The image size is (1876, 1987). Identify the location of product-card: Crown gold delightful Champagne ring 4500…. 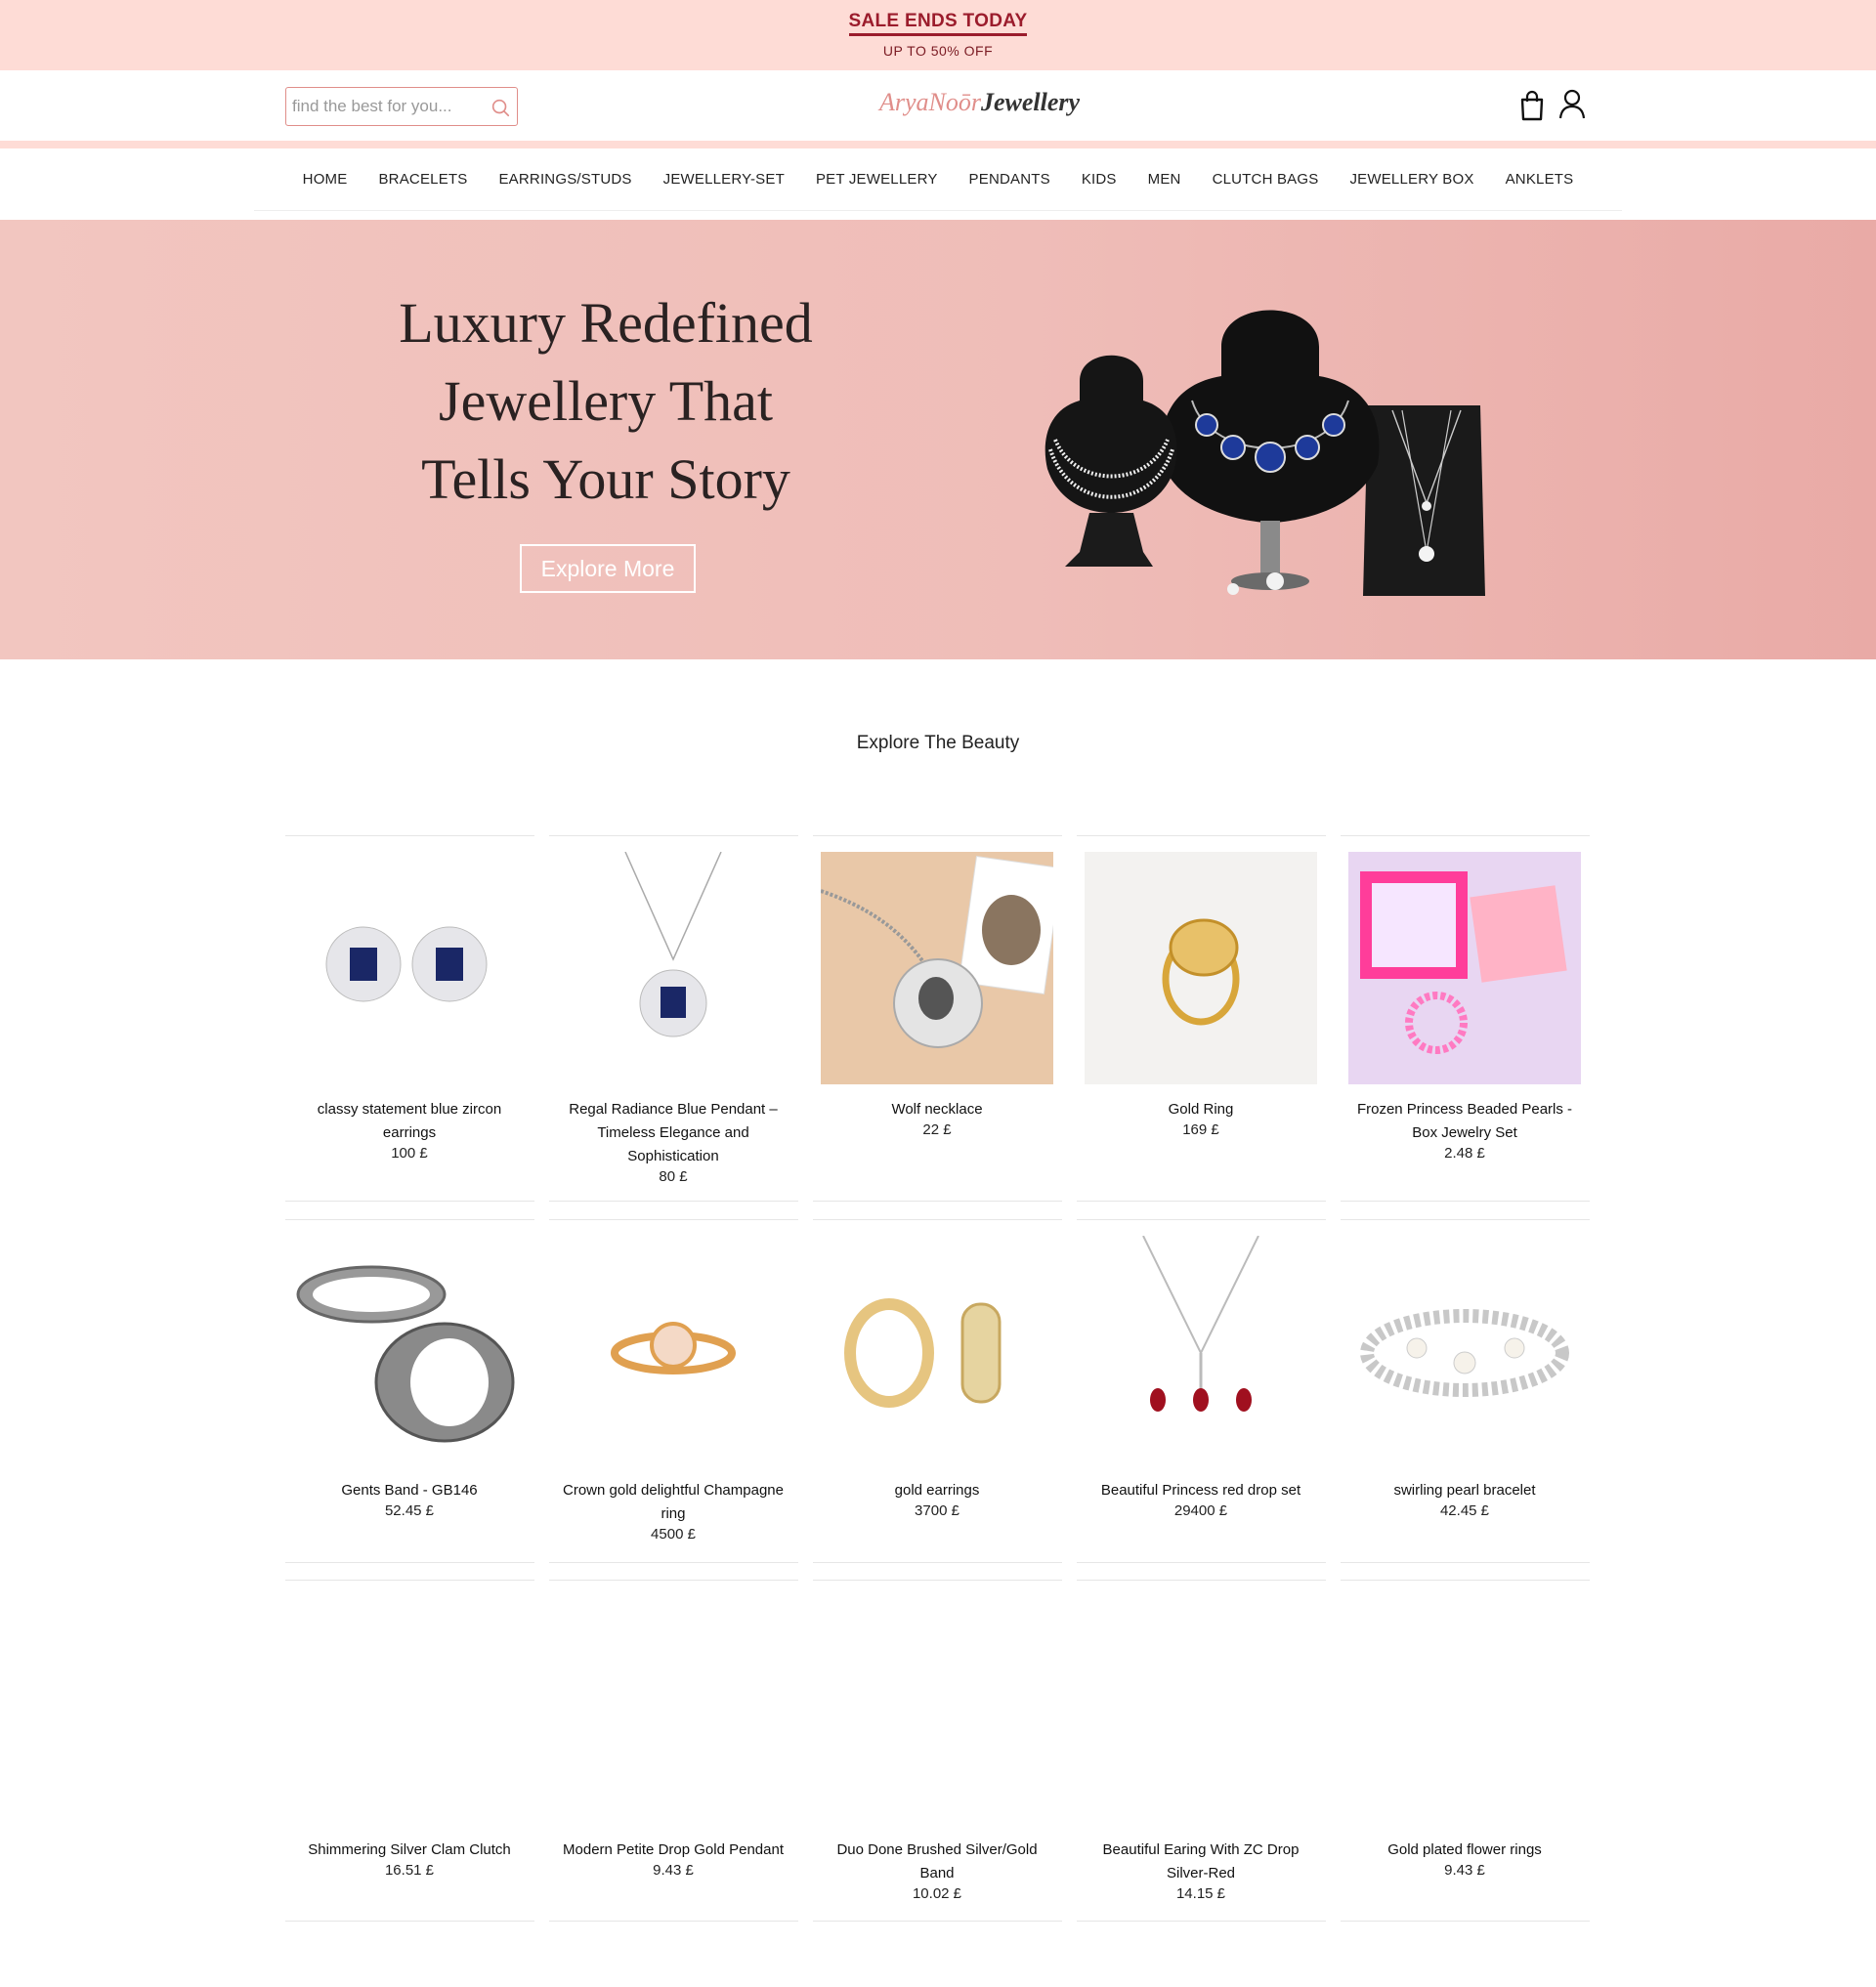
(673, 1391).